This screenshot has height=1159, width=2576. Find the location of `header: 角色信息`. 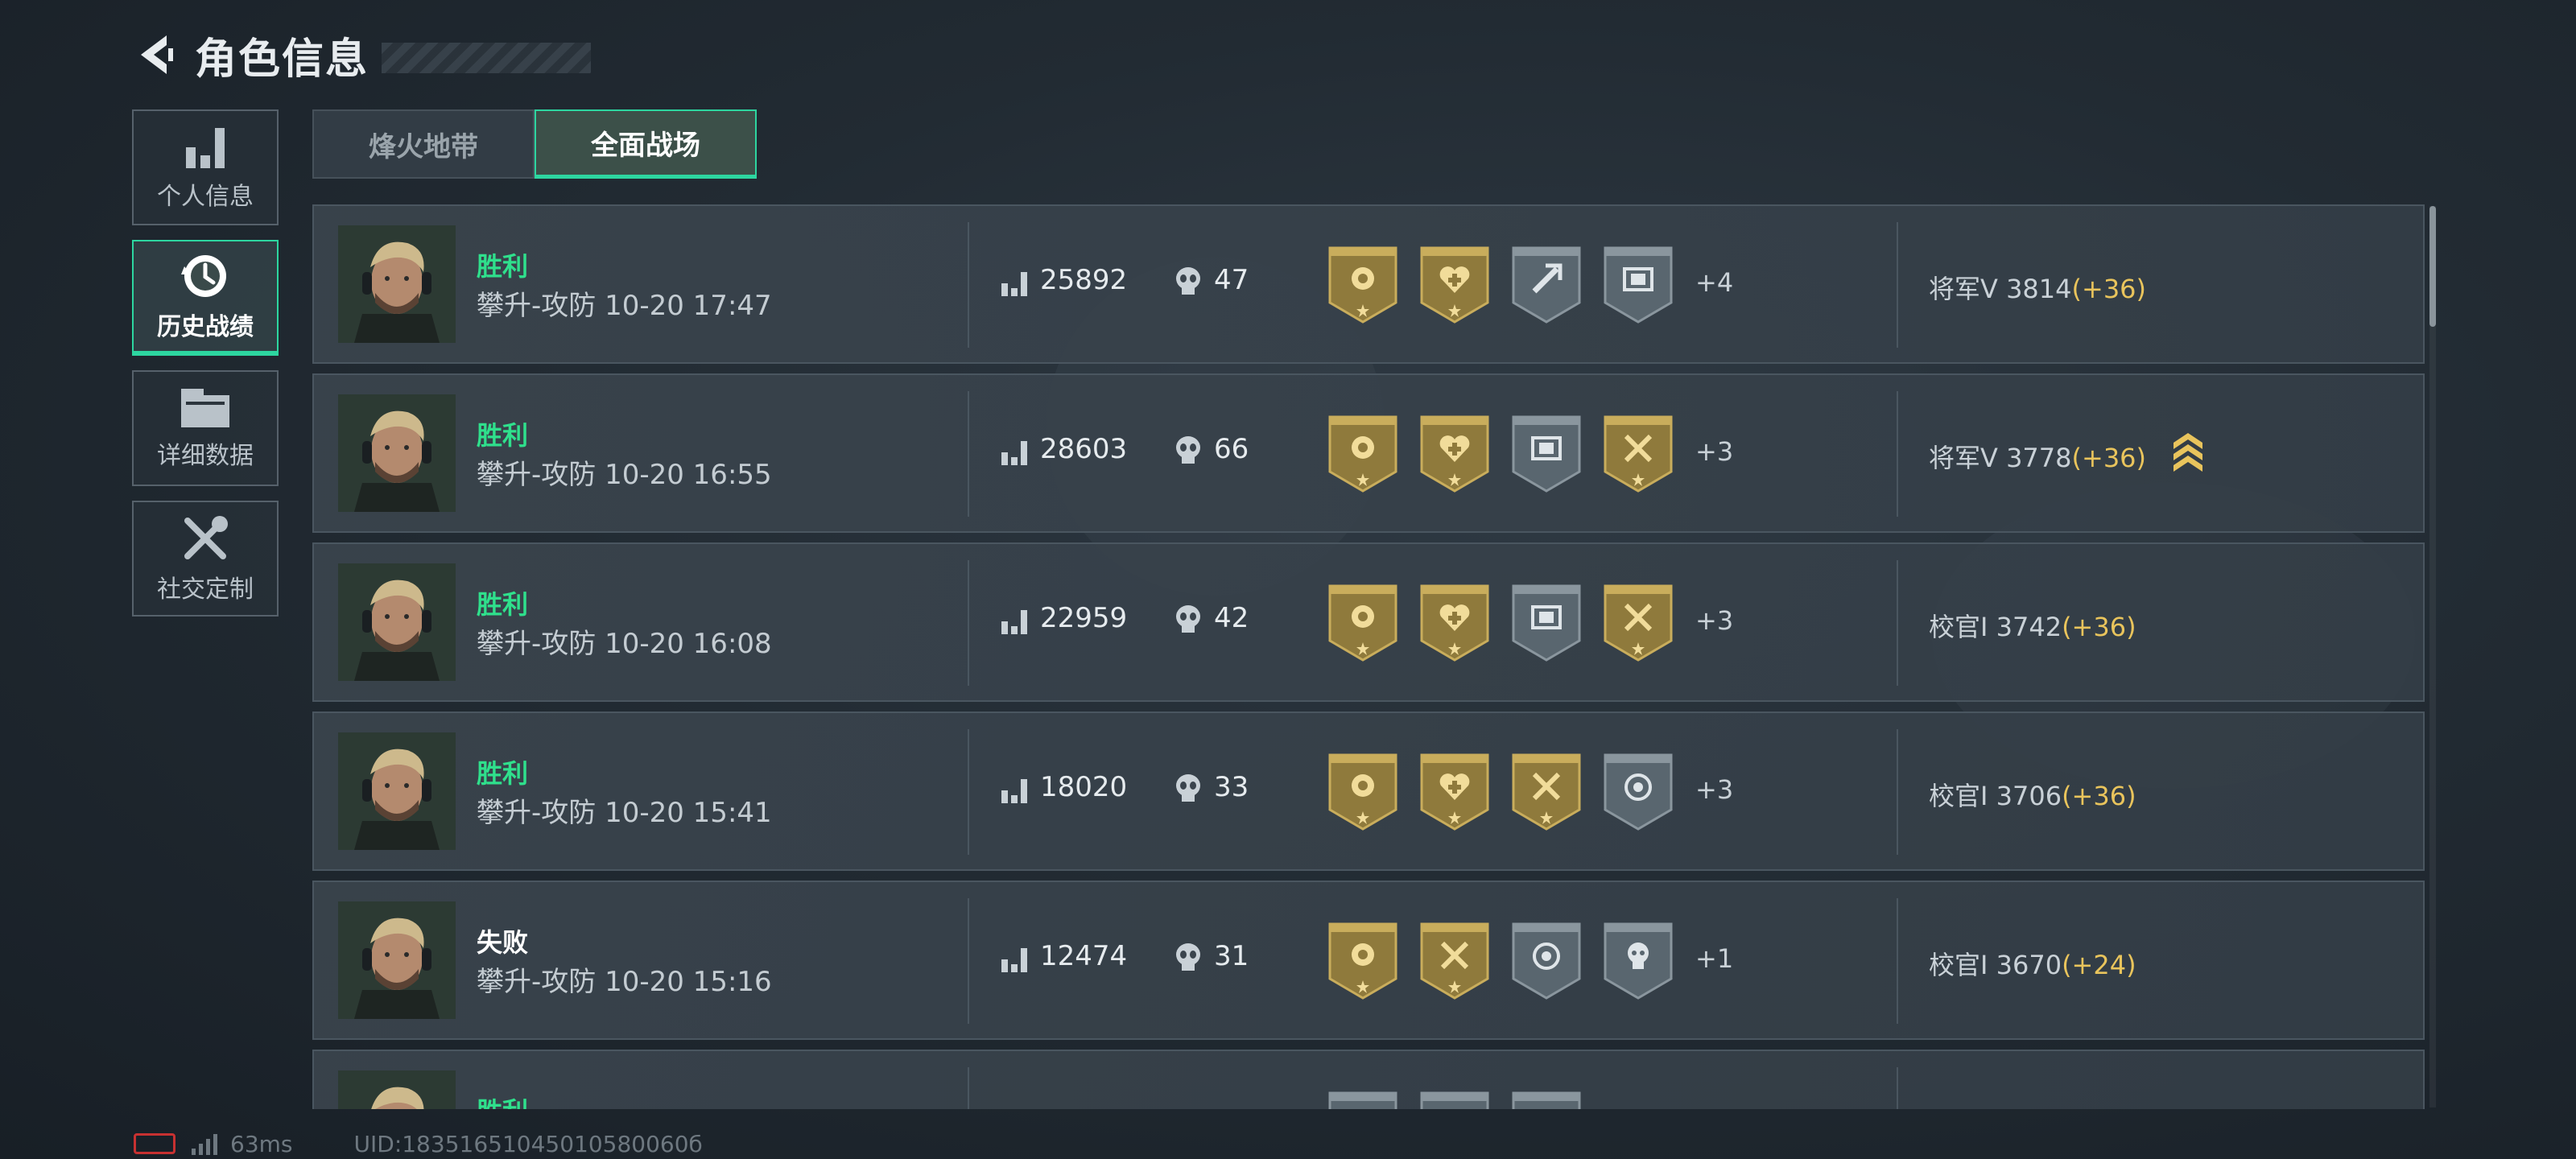

header: 角色信息 is located at coordinates (360, 55).